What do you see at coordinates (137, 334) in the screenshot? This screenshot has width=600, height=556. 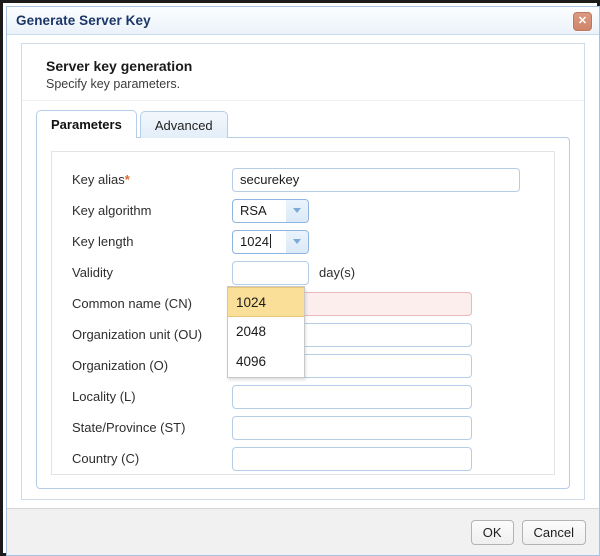 I see `label-organization-unit: Organization unit (OU)` at bounding box center [137, 334].